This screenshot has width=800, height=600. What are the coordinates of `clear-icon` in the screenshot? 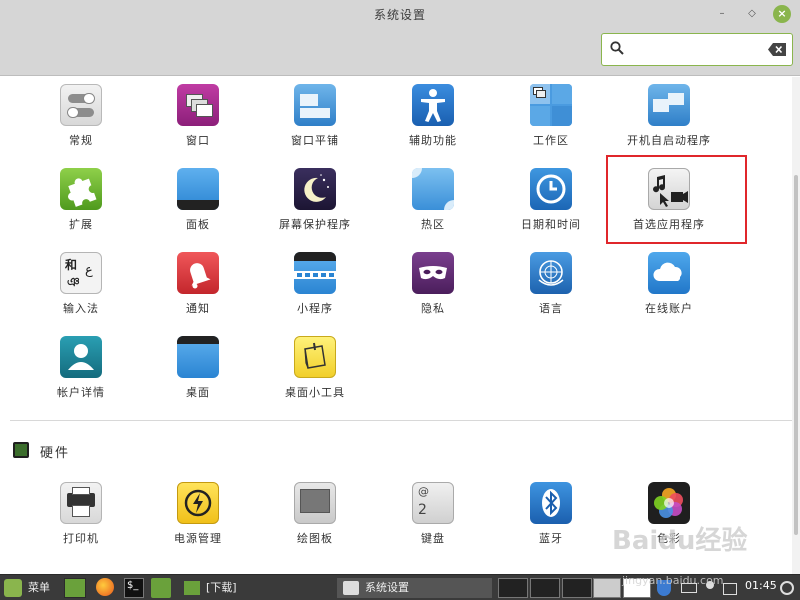 It's located at (777, 49).